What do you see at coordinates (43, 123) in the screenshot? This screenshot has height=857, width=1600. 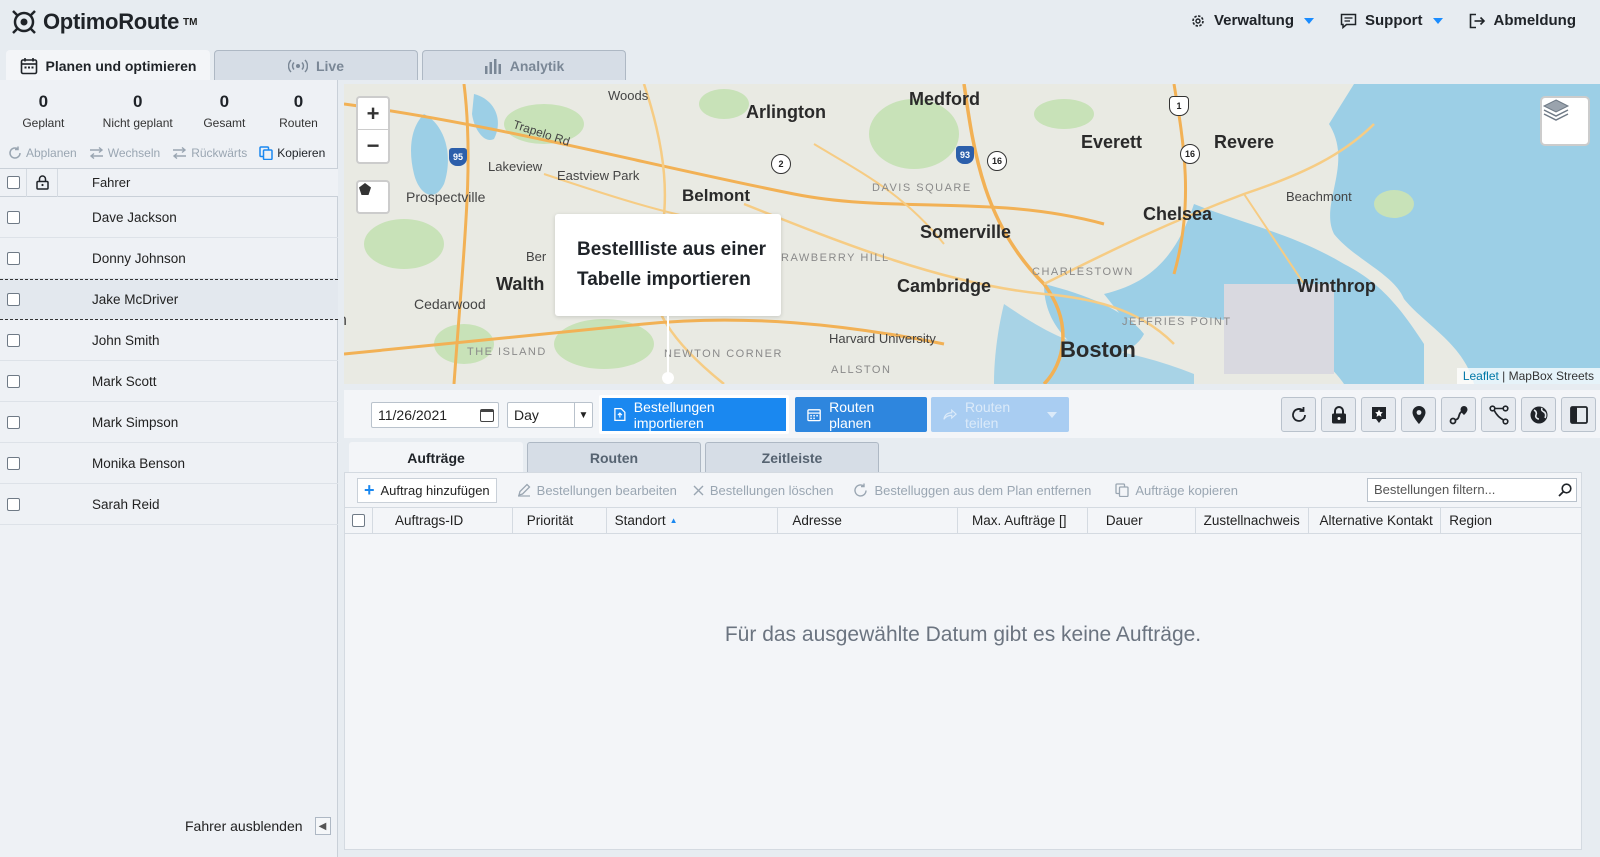 I see `stat-label: Geplant` at bounding box center [43, 123].